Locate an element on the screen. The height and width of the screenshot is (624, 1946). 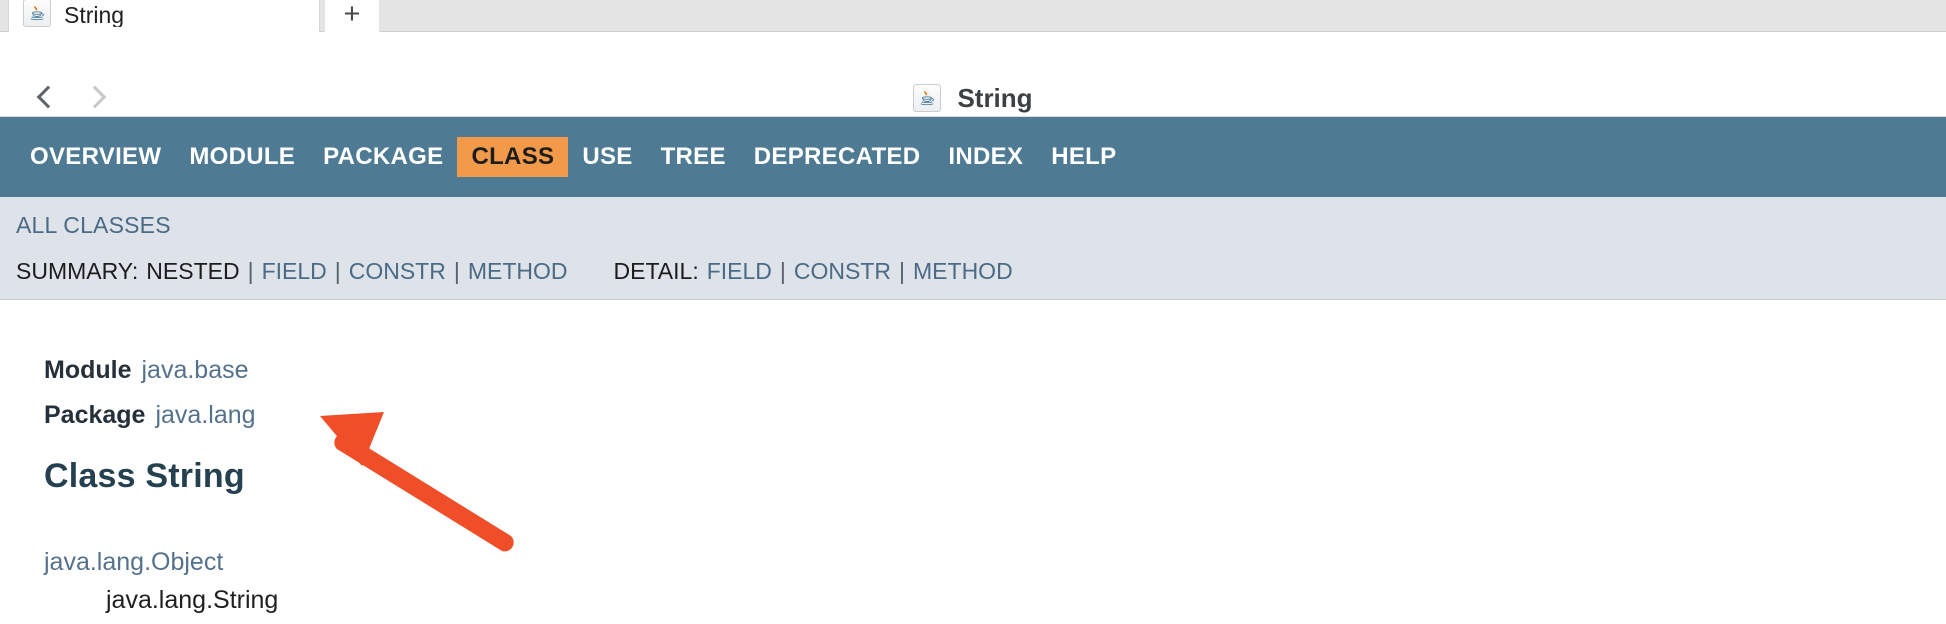
nav-item-package: PACKAGE is located at coordinates (383, 157).